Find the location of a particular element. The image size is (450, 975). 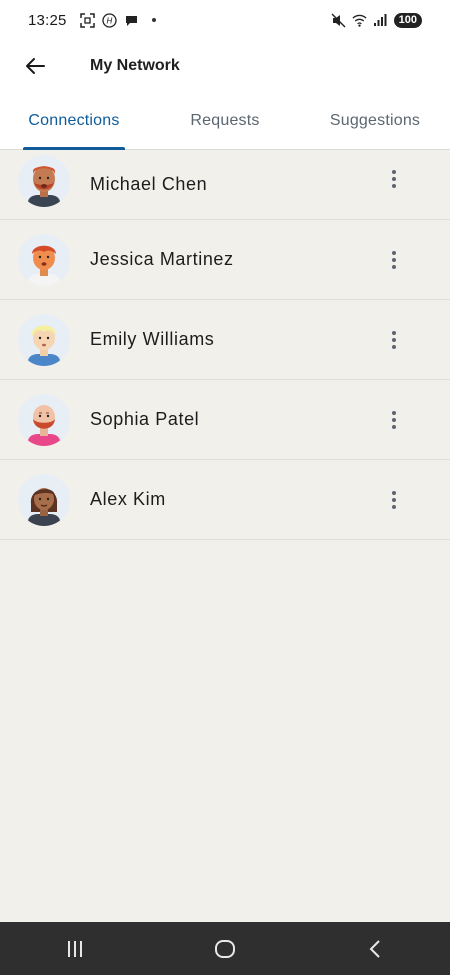

list-item: Alex Kim is located at coordinates (225, 500).